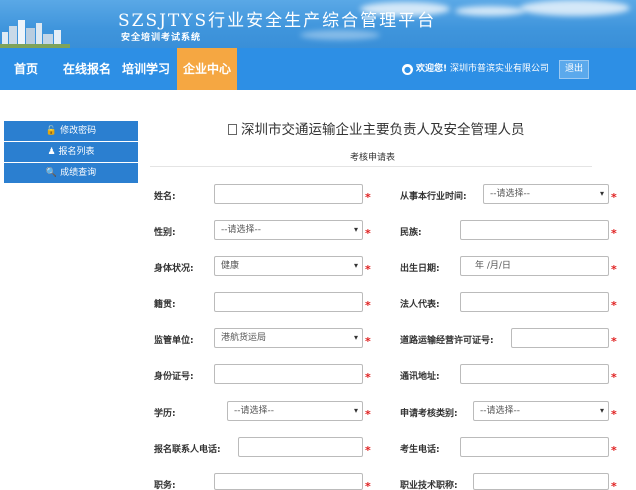 This screenshot has width=636, height=490. Describe the element at coordinates (371, 166) in the screenshot. I see `divider` at that location.